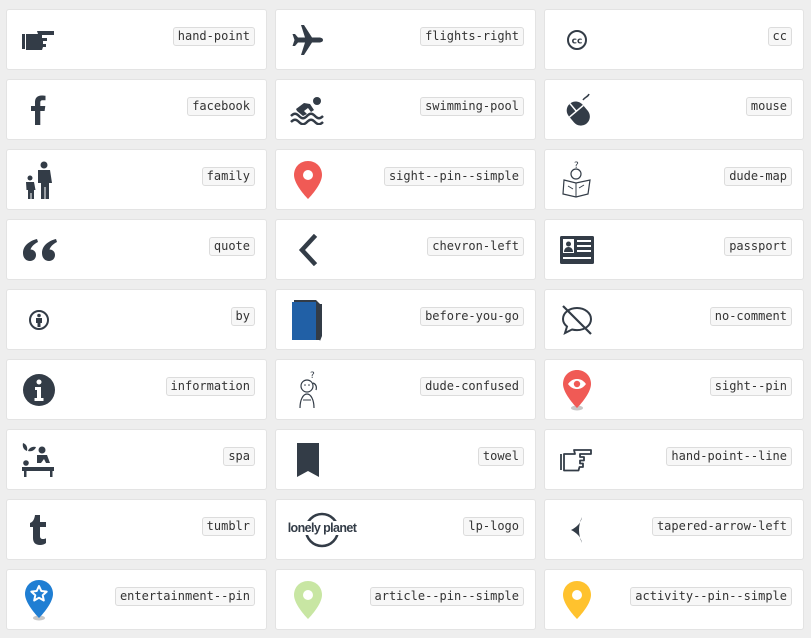 The image size is (811, 638). I want to click on icon-card-by: by, so click(136, 319).